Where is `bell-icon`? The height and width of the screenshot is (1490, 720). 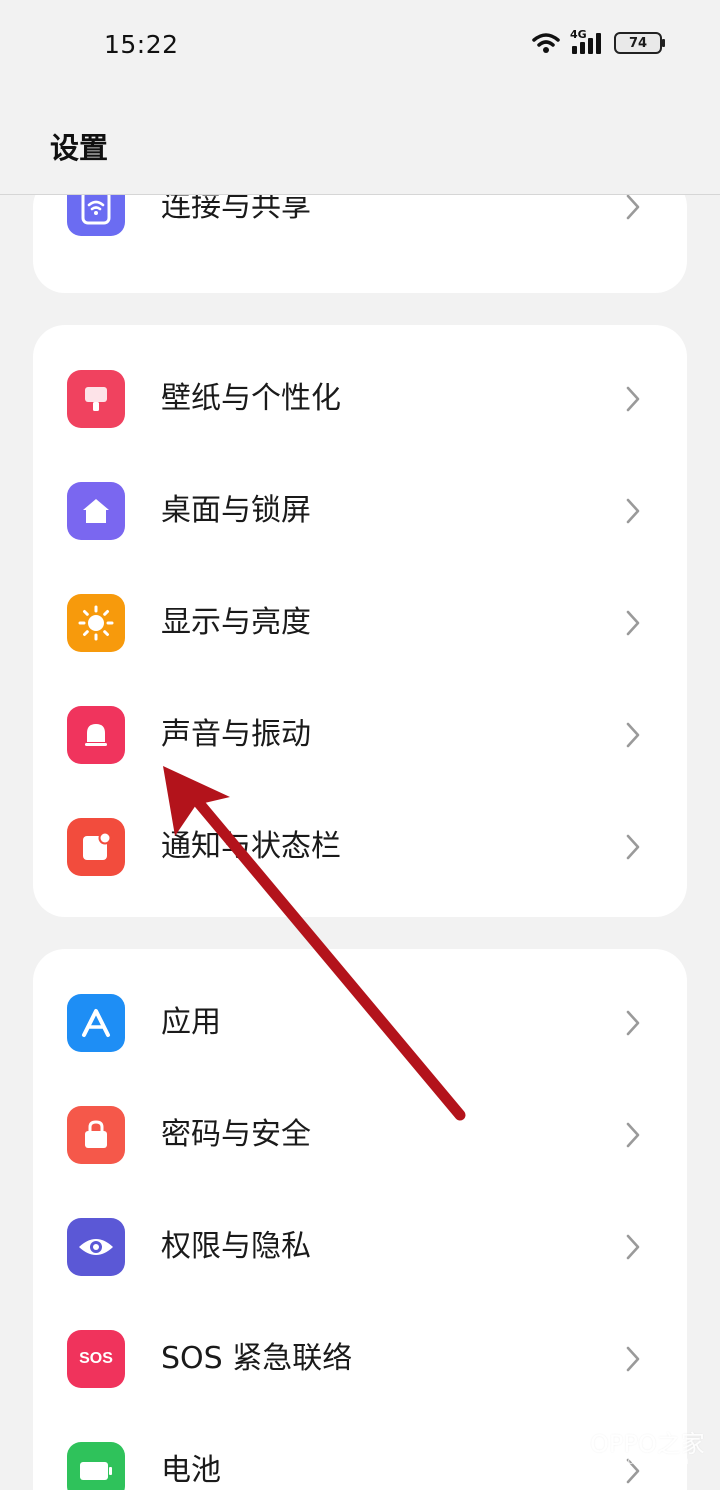 bell-icon is located at coordinates (96, 735).